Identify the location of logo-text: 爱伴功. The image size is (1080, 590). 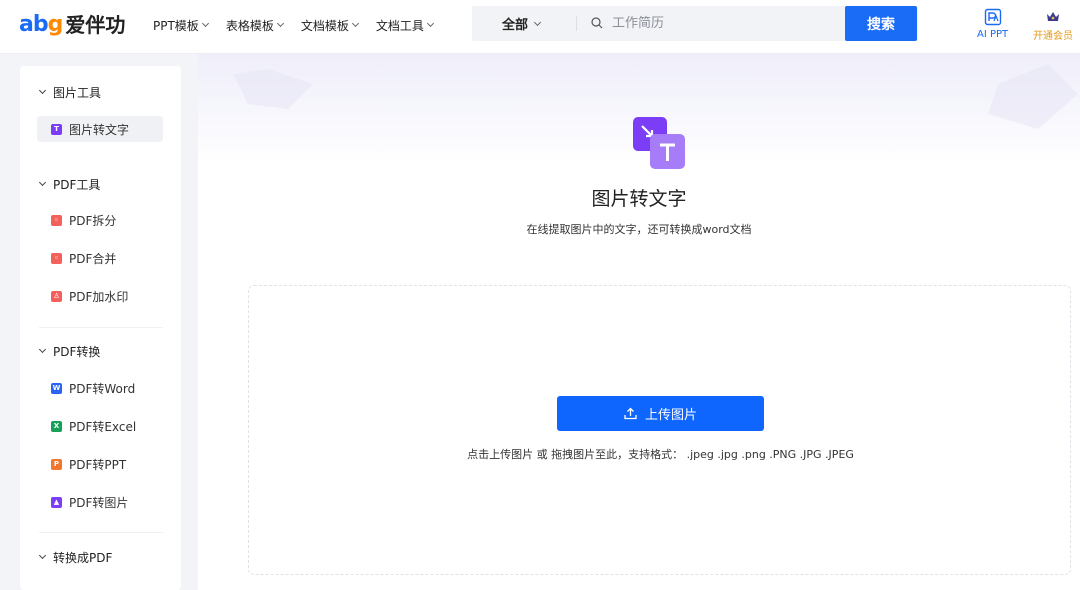
(95, 25).